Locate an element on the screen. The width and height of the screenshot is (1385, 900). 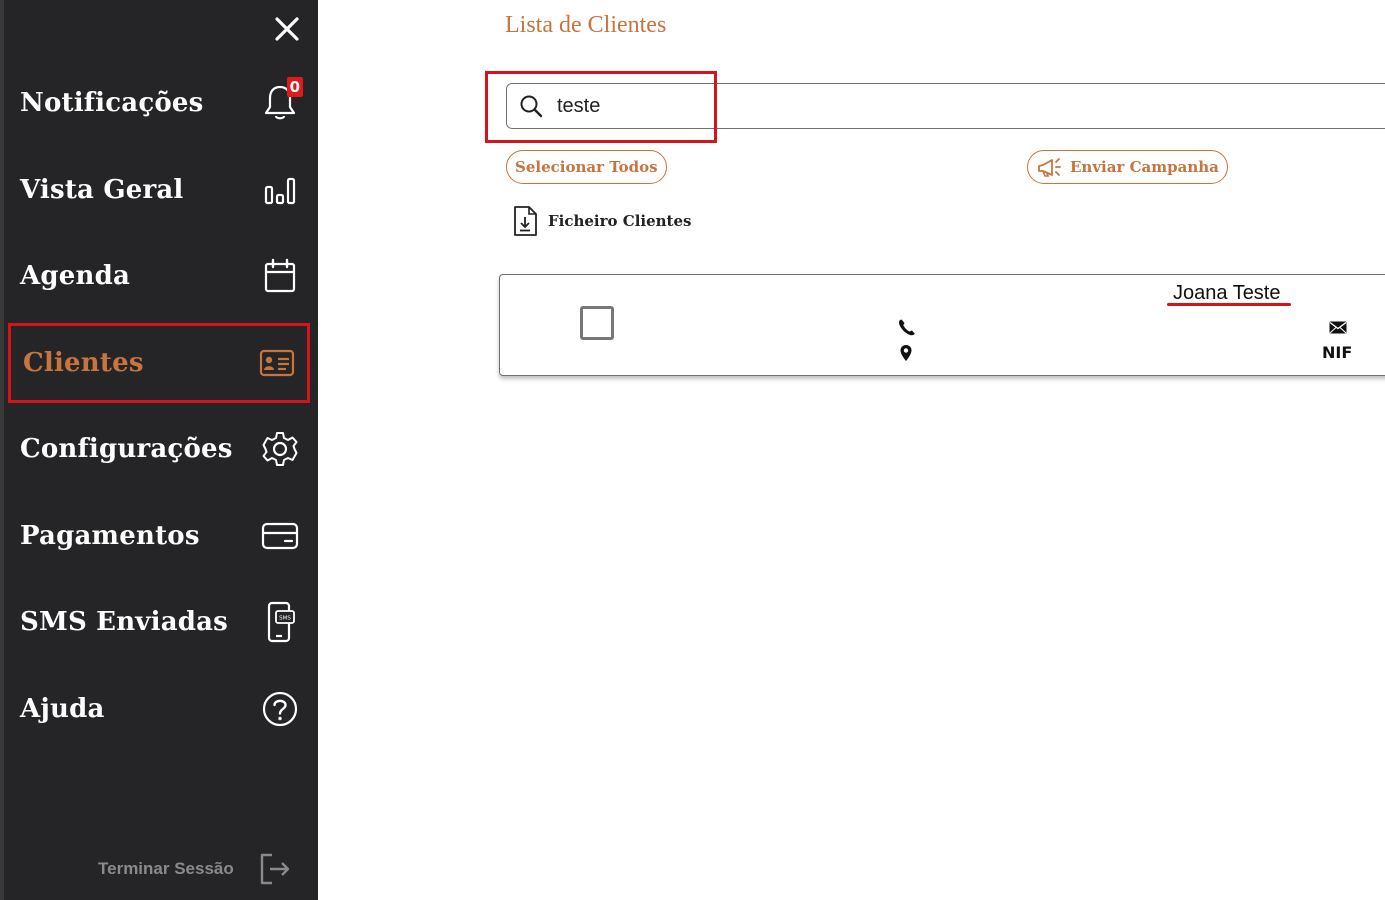
sidebar-edge is located at coordinates (2, 450).